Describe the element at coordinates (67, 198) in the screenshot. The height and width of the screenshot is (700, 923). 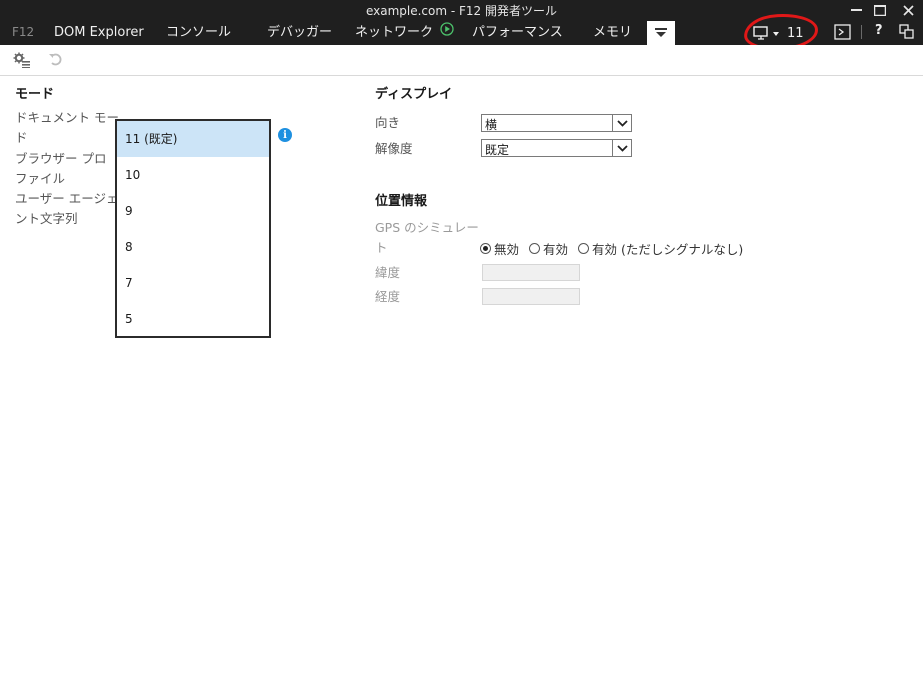
I see `user-agent-label-line1: ユーザー エージェ` at that location.